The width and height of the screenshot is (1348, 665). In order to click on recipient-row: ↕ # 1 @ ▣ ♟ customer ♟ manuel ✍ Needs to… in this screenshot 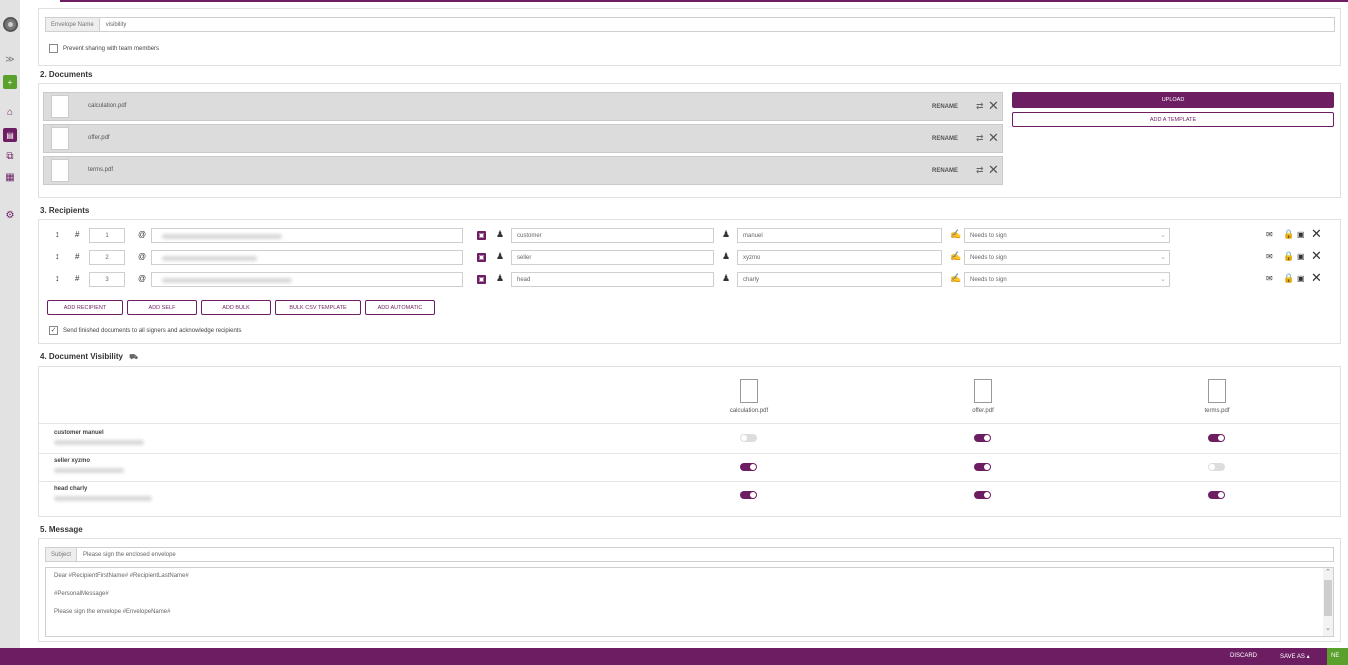, I will do `click(689, 235)`.